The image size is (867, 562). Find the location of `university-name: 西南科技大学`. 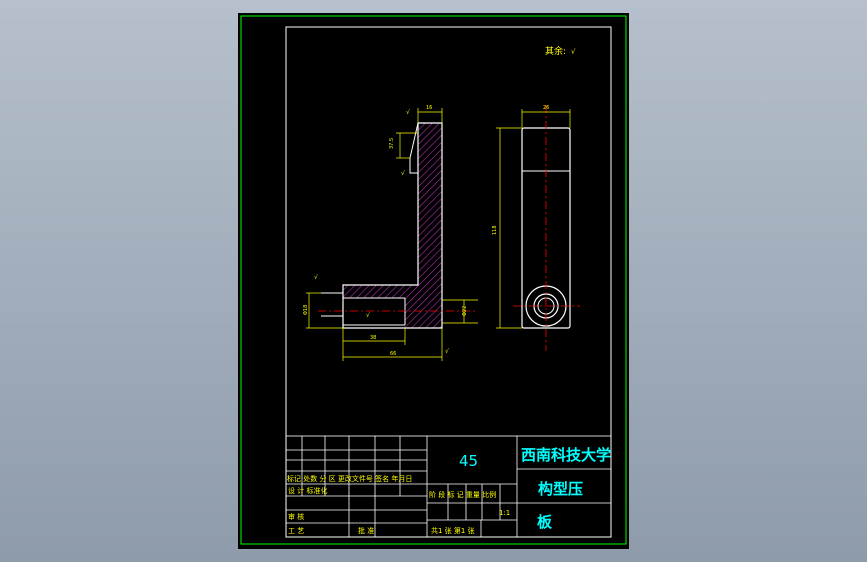

university-name: 西南科技大学 is located at coordinates (566, 455).